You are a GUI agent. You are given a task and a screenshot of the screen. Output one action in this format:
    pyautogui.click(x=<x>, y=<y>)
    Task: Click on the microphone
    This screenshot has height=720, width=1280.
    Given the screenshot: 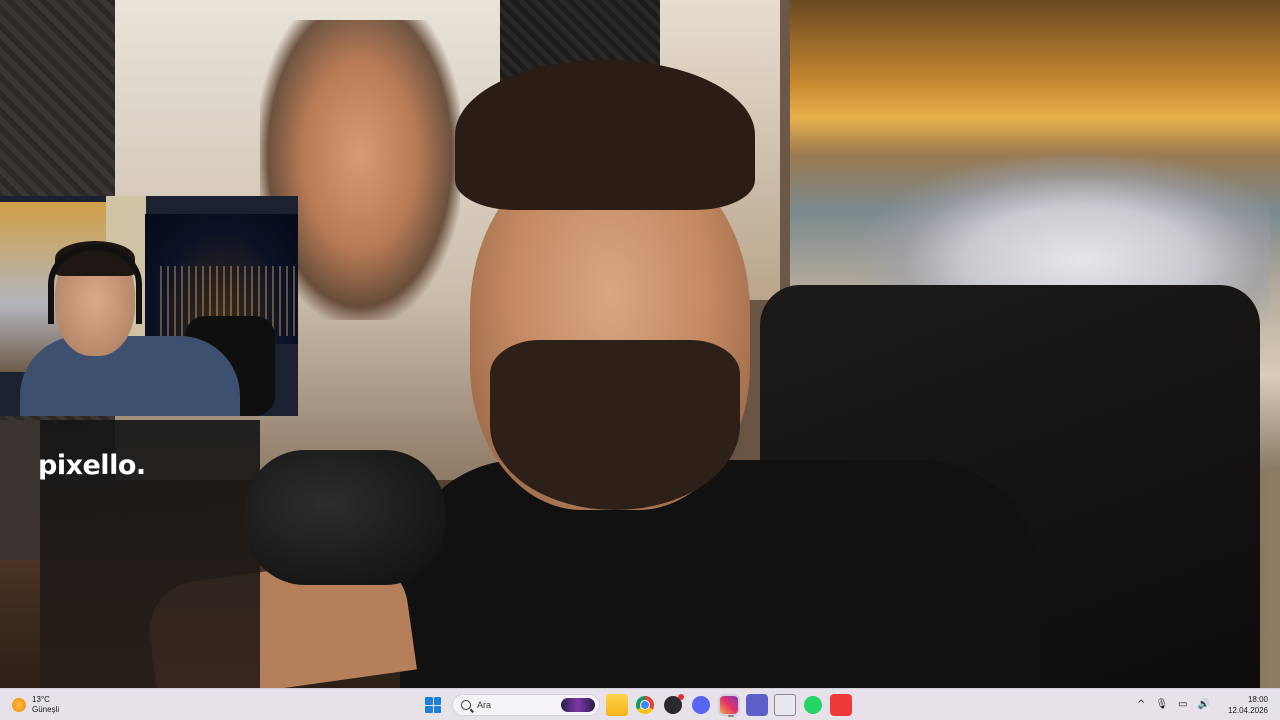 What is the action you would take?
    pyautogui.click(x=345, y=517)
    